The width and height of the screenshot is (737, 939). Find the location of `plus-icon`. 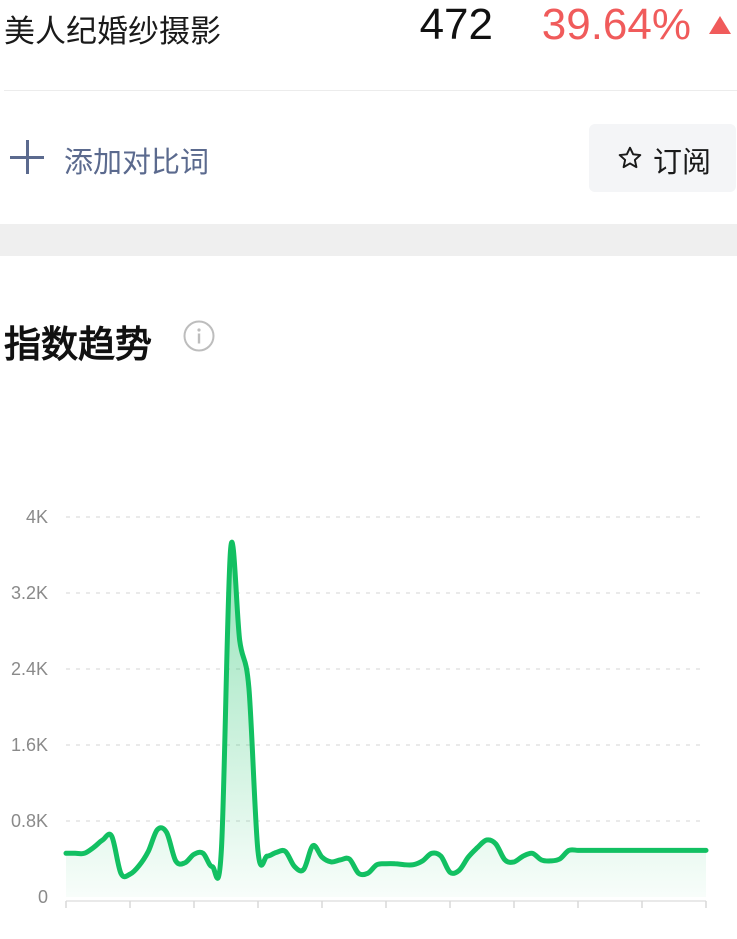

plus-icon is located at coordinates (27, 157).